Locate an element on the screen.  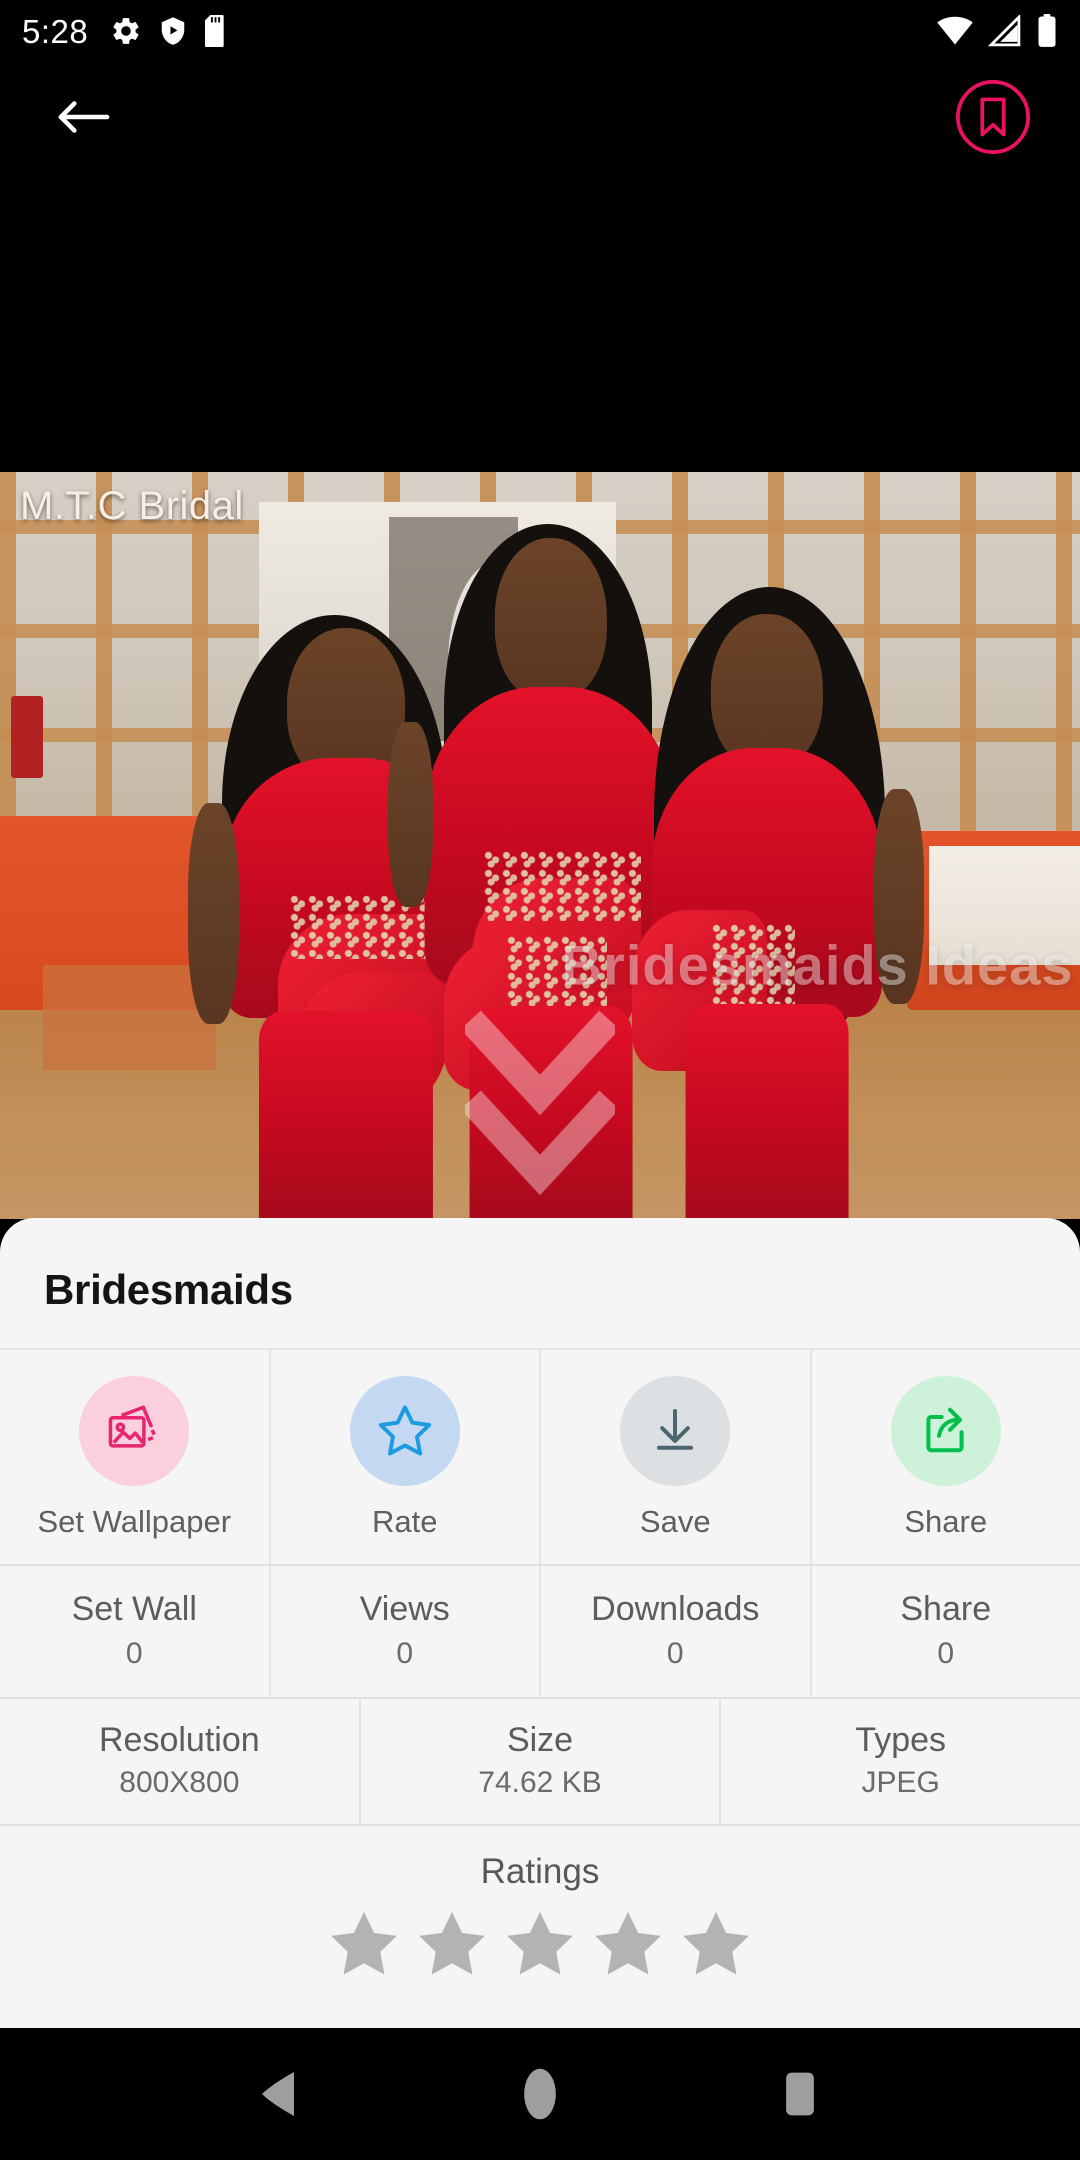
stat-share-value: 0 is located at coordinates (946, 1653).